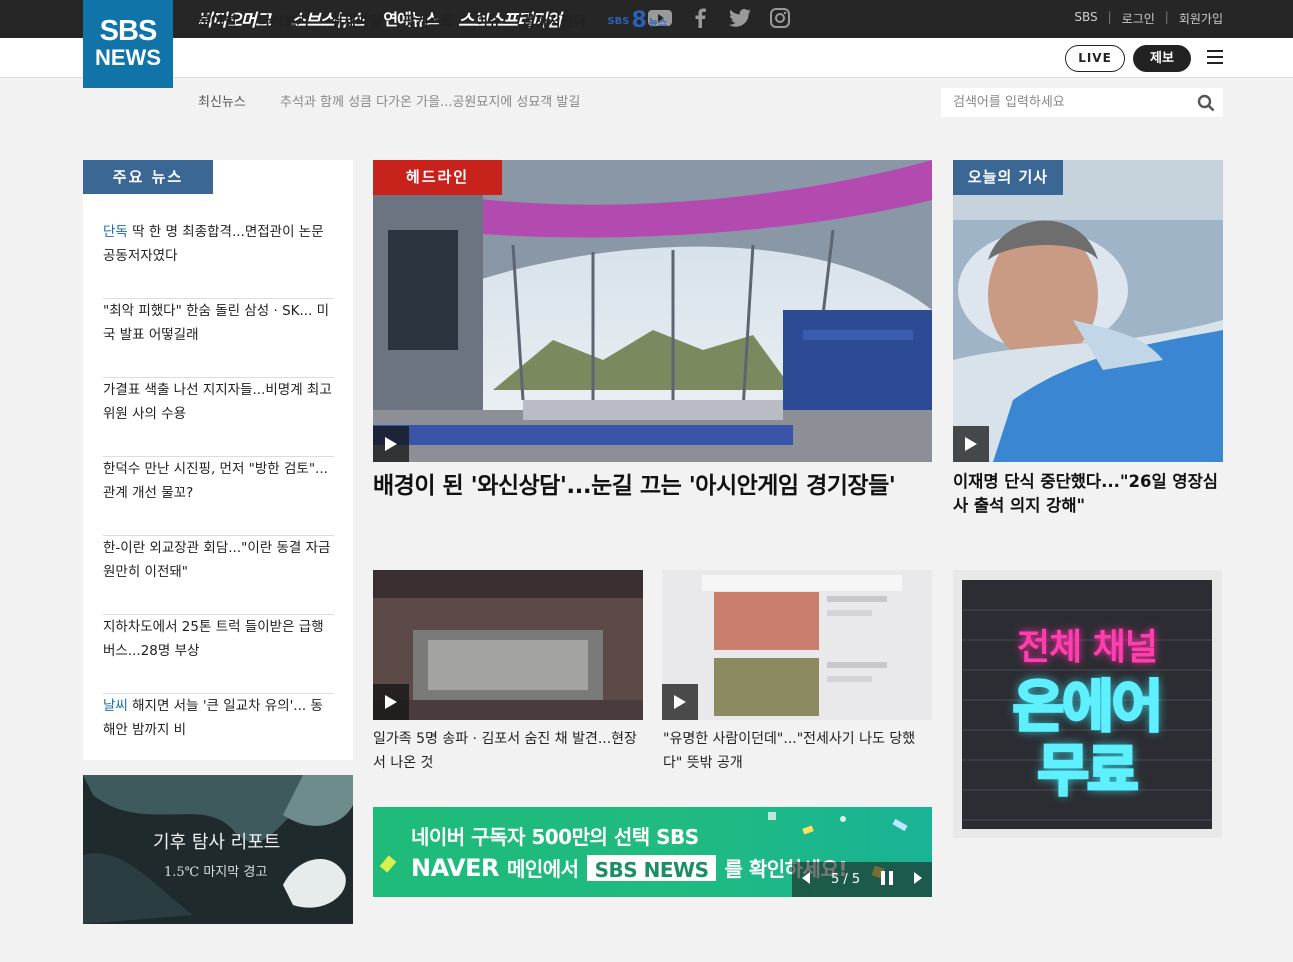 The width and height of the screenshot is (1293, 962). What do you see at coordinates (1088, 494) in the screenshot?
I see `today-article-title: 이재명 단식 중단했다..."26일 영장심사 출석 의지 강해"` at bounding box center [1088, 494].